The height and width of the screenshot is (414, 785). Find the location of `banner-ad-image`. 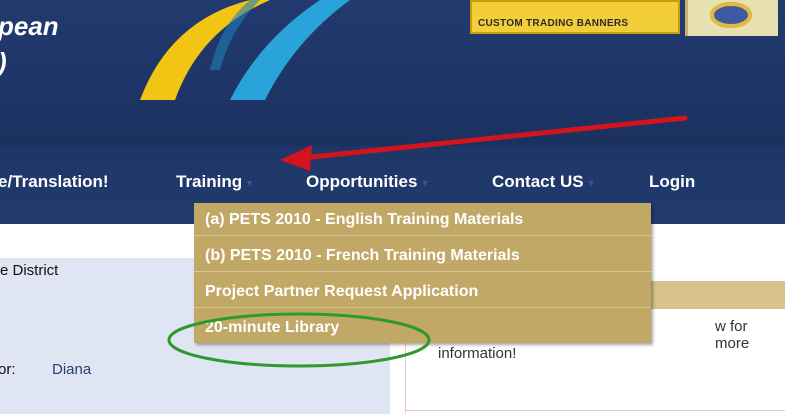

banner-ad-image is located at coordinates (731, 18).